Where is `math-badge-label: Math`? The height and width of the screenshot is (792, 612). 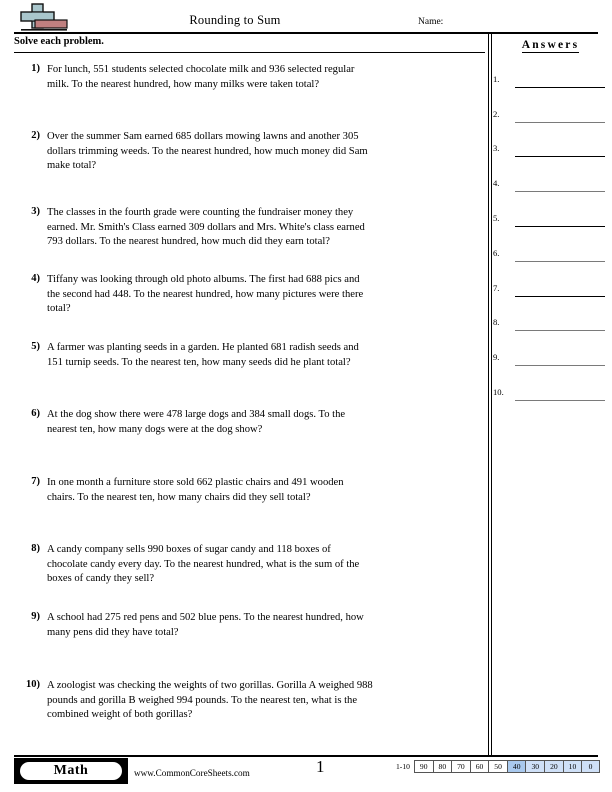
math-badge-label: Math is located at coordinates (71, 771).